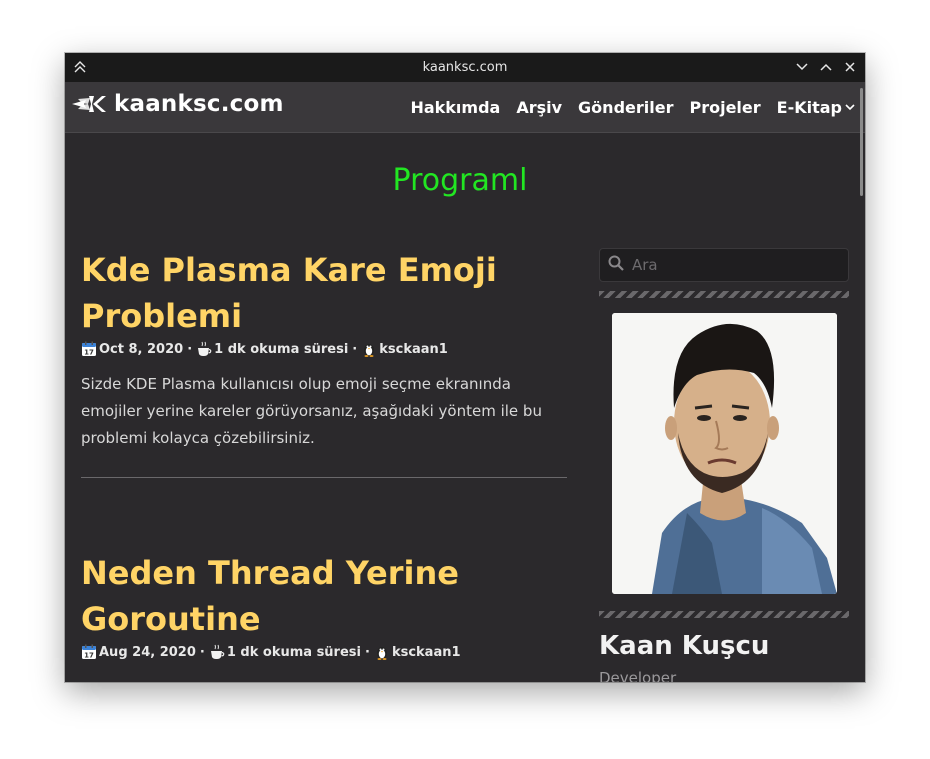 This screenshot has height=759, width=930. Describe the element at coordinates (460, 180) in the screenshot. I see `page-heading: Programl` at that location.